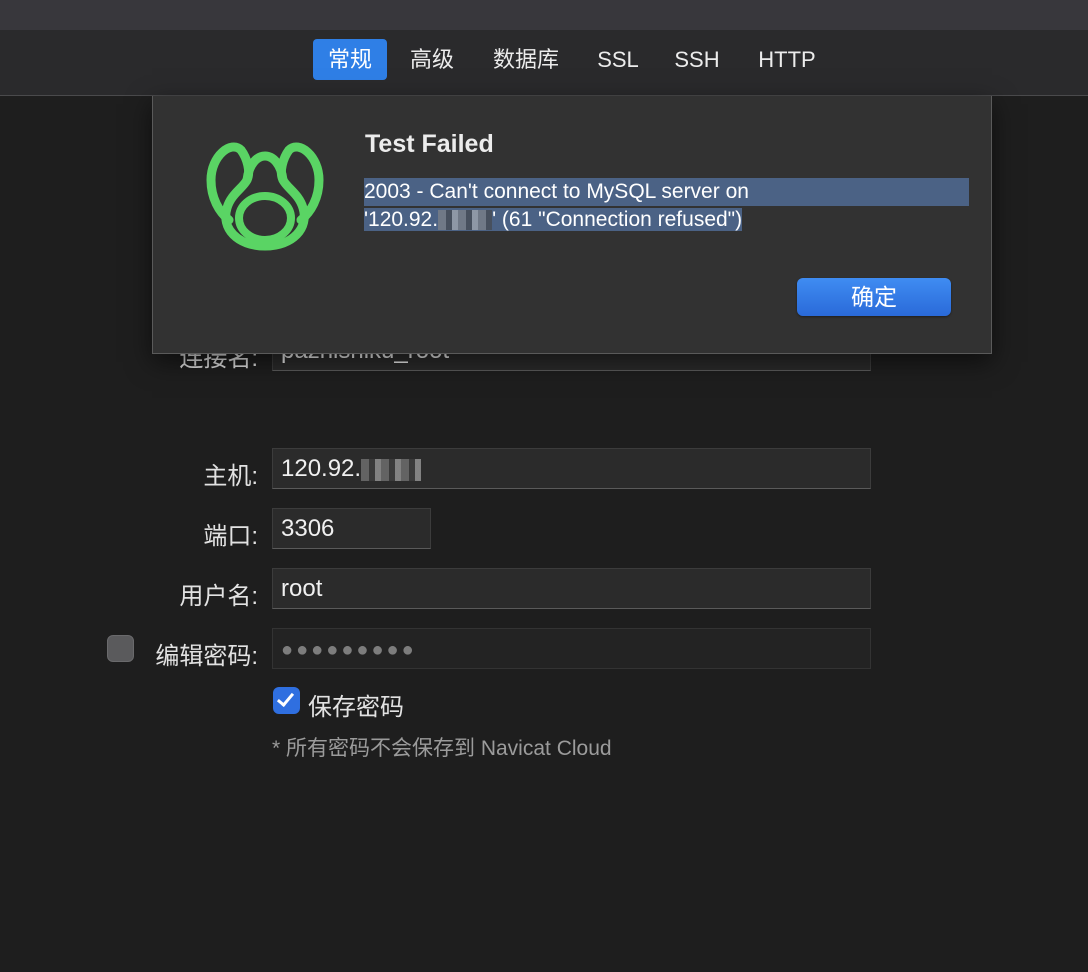  I want to click on dialog-title: Test Failed, so click(429, 144).